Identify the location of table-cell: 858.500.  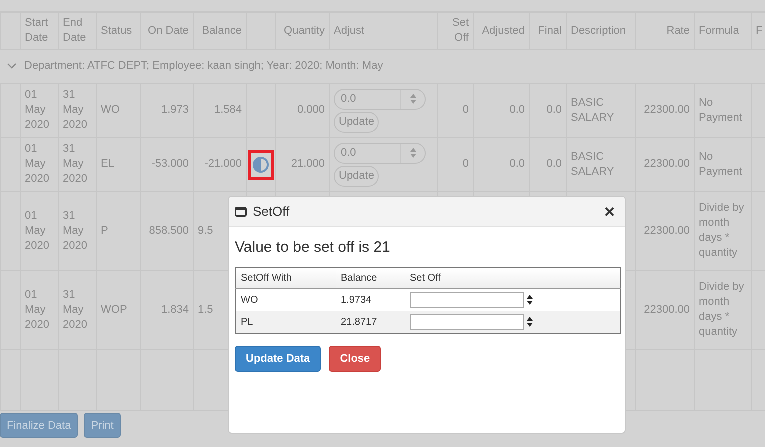
(169, 230).